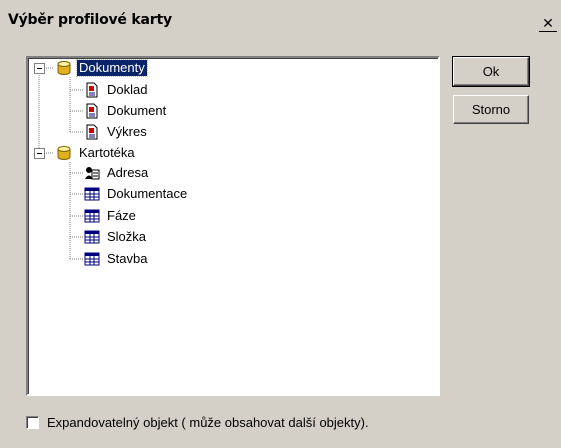 This screenshot has width=561, height=448. I want to click on tree-node-adresa: Adresa, so click(117, 173).